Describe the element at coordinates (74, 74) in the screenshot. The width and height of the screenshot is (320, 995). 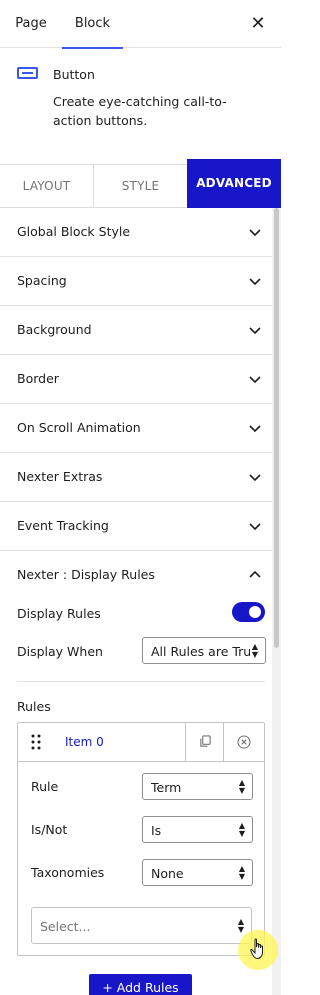
I see `block-title: Button` at that location.